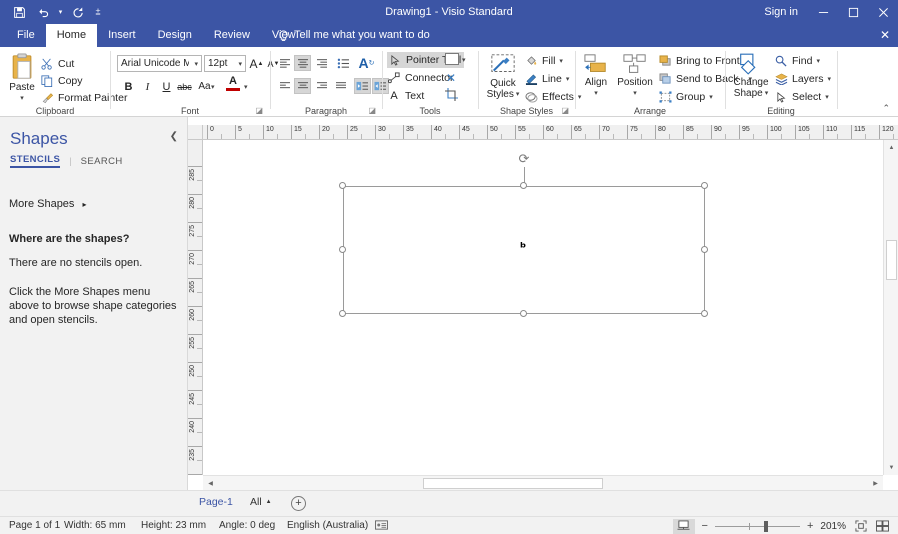  I want to click on all-pages-button: All ▲, so click(261, 502).